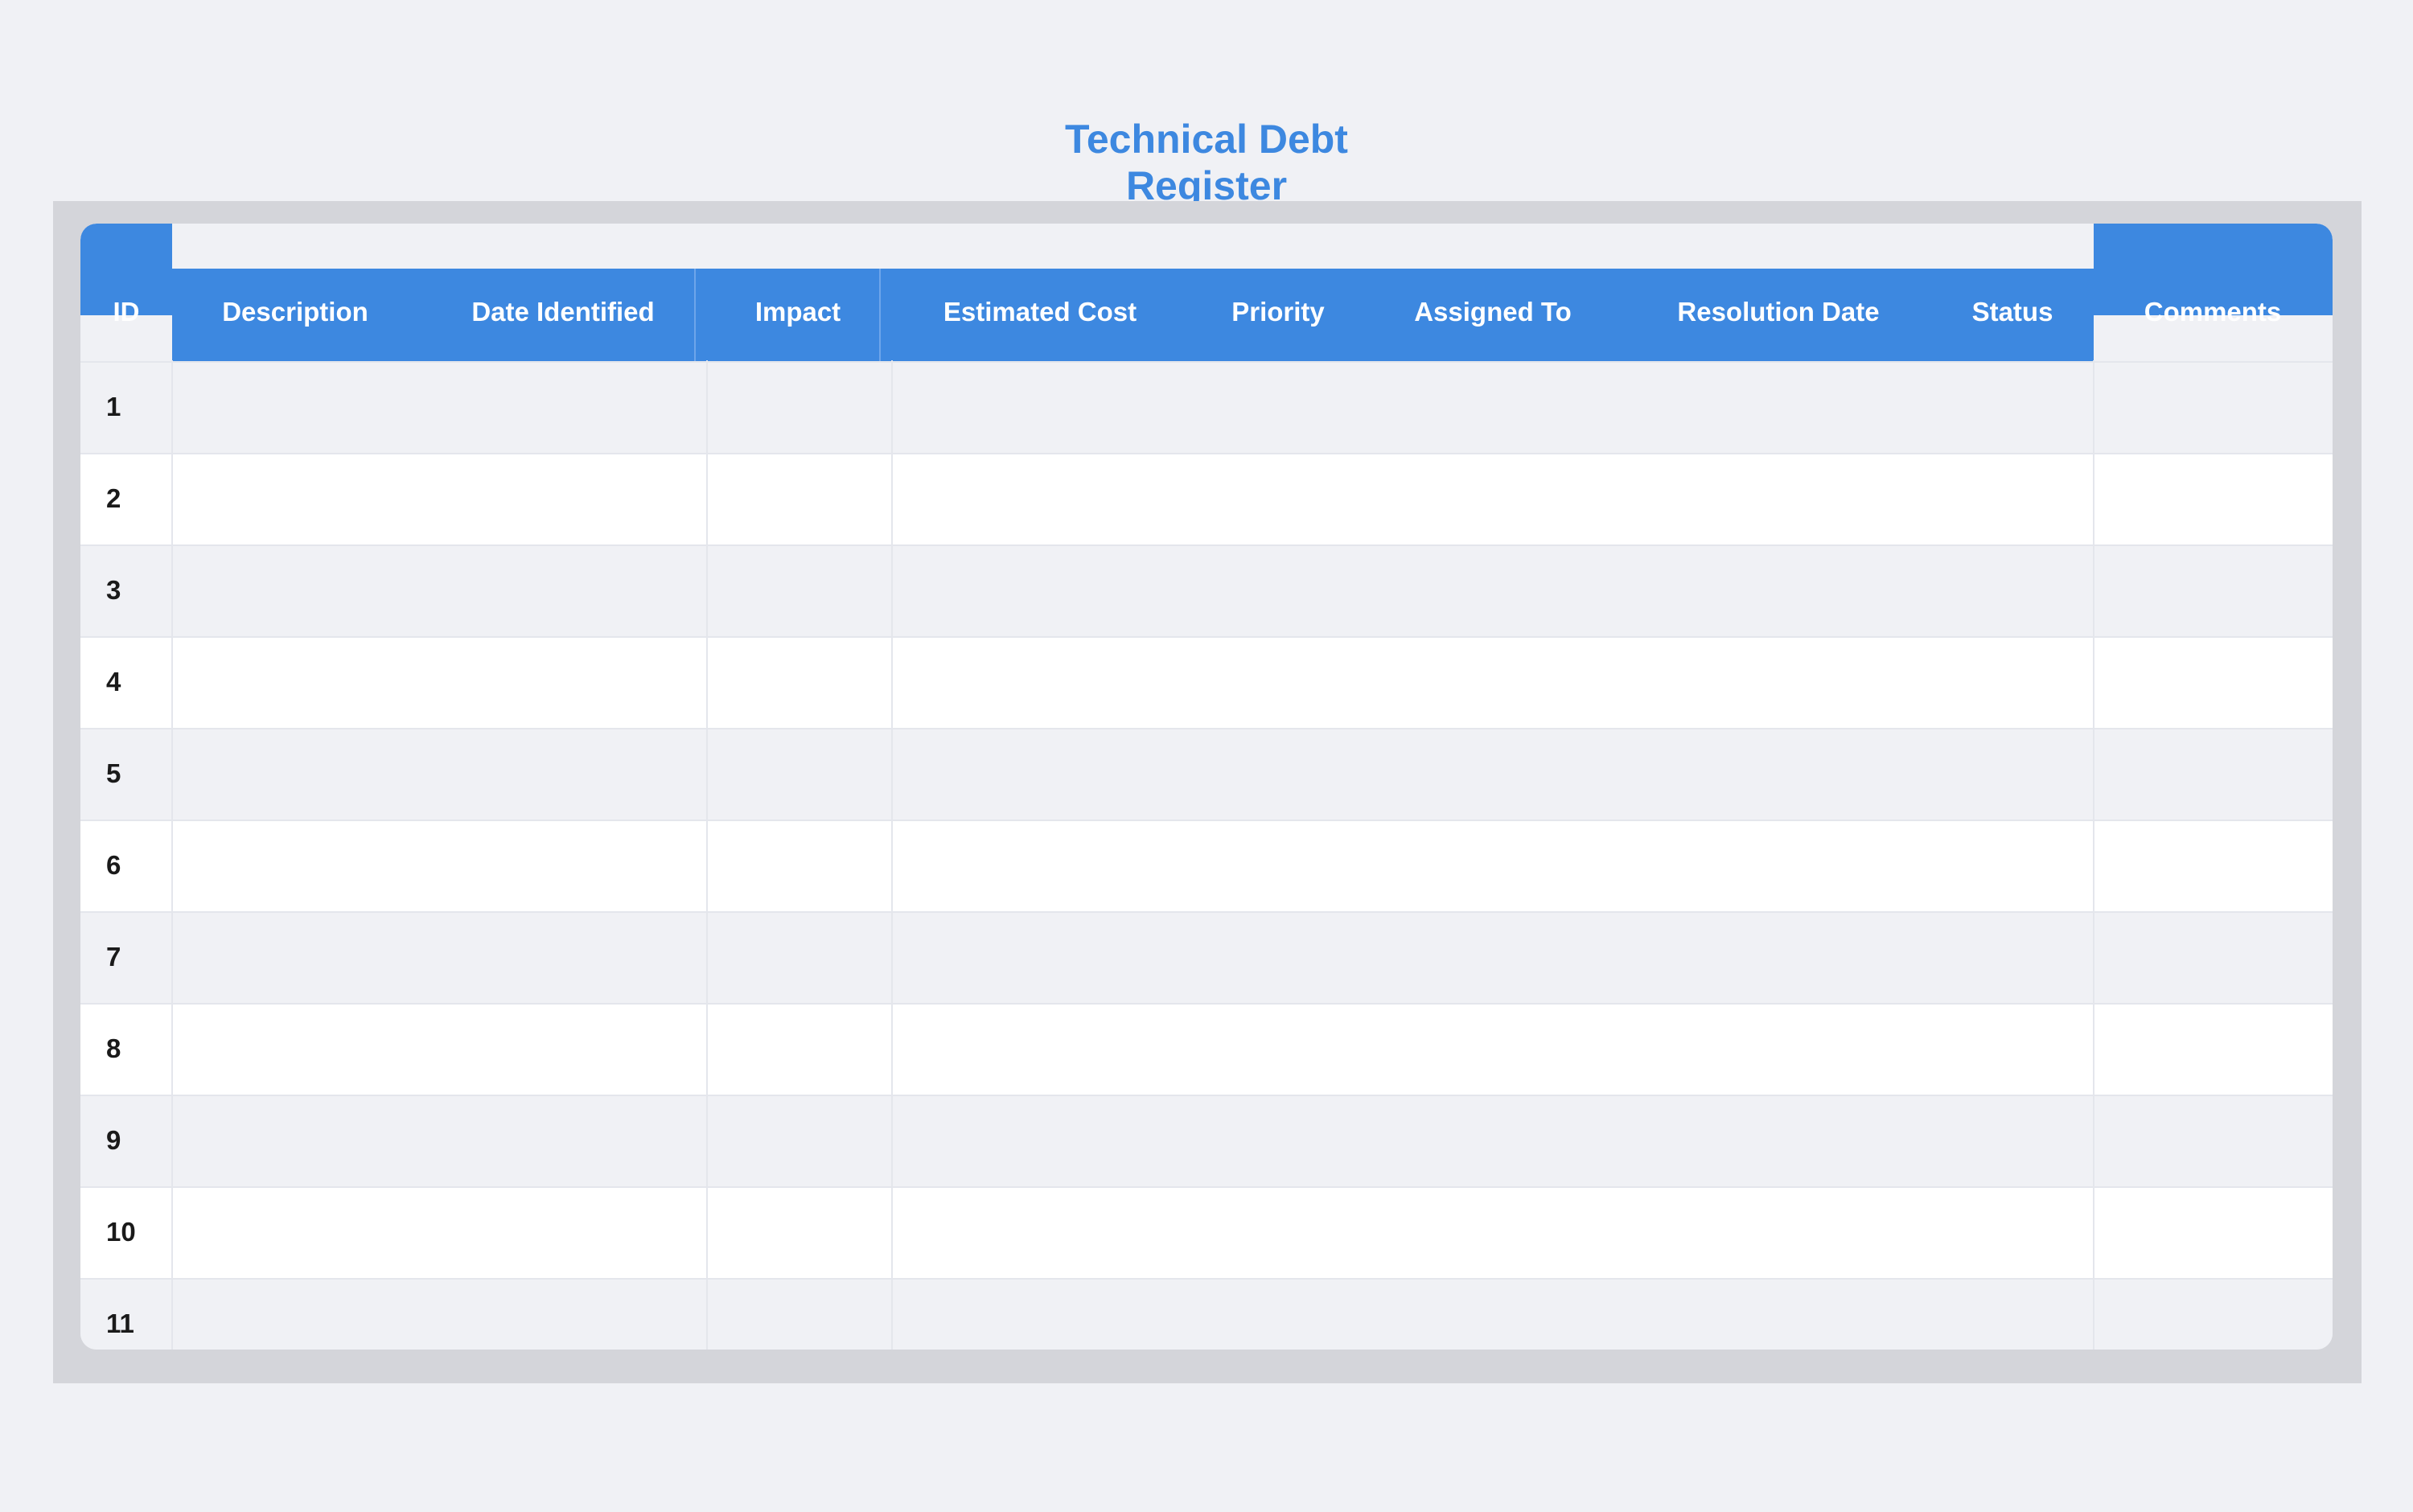  Describe the element at coordinates (1206, 1141) in the screenshot. I see `table-row: 9` at that location.